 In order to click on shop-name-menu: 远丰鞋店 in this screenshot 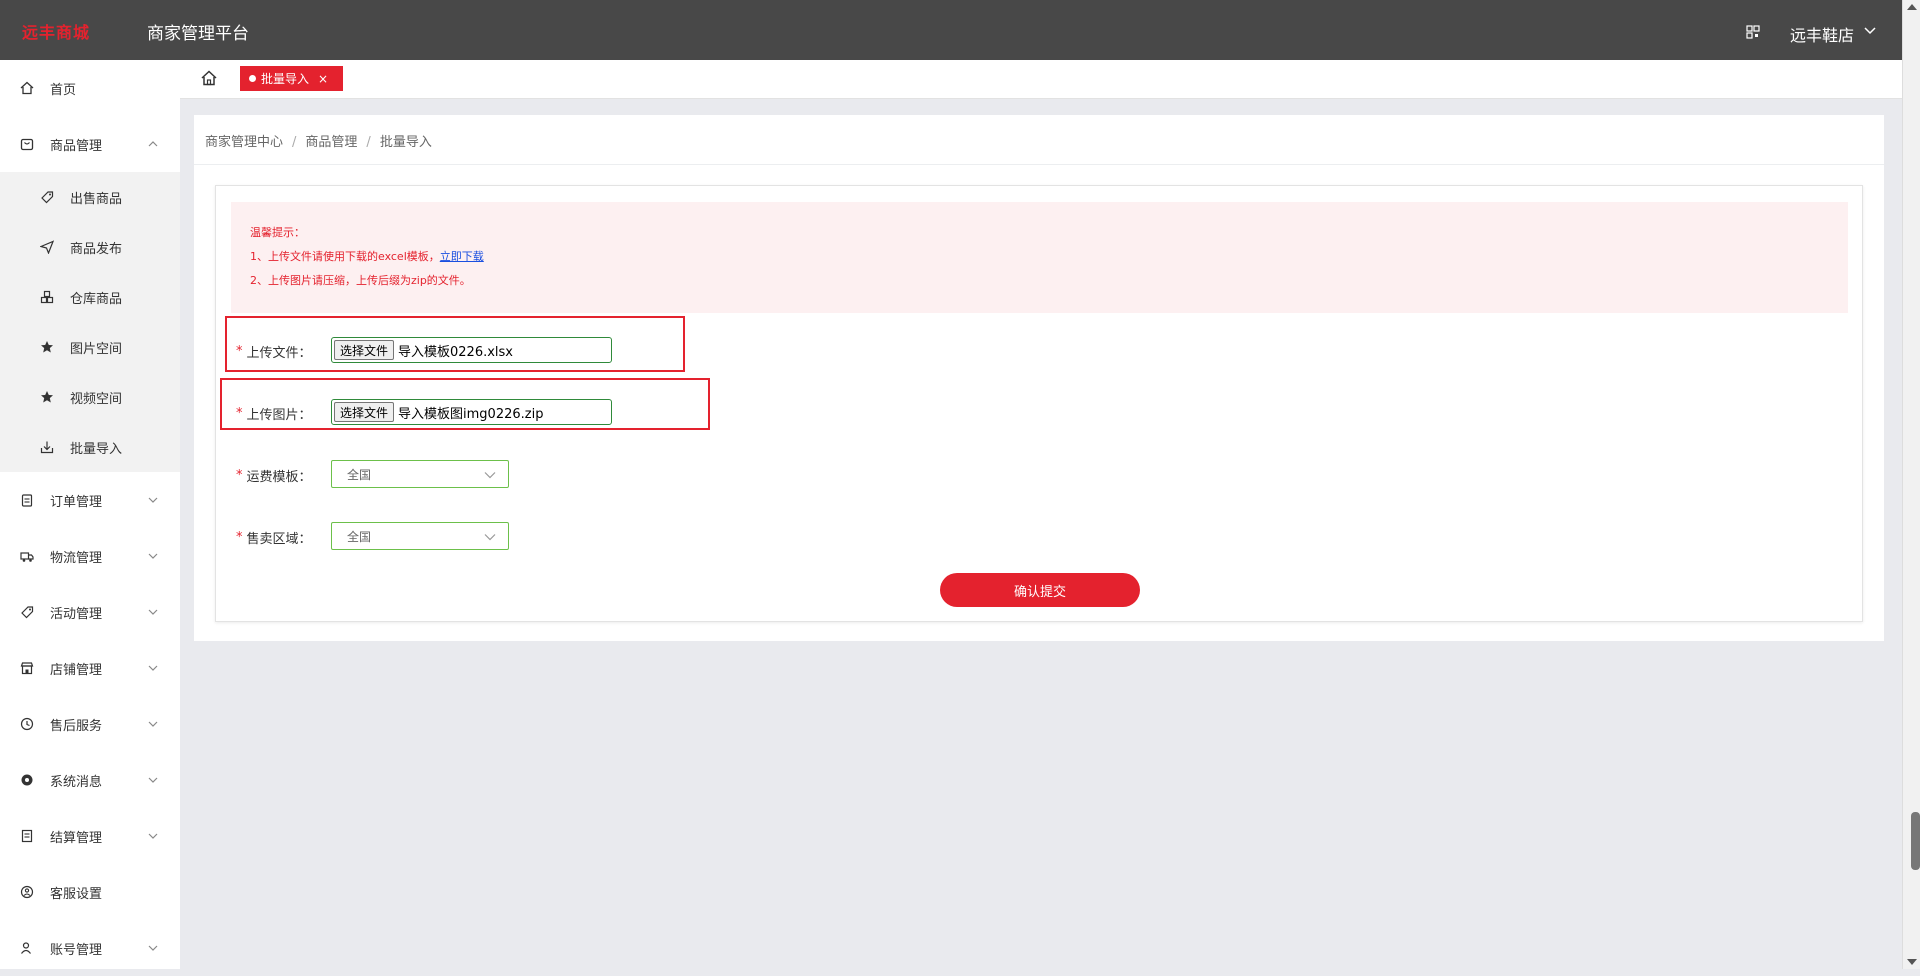, I will do `click(1822, 34)`.